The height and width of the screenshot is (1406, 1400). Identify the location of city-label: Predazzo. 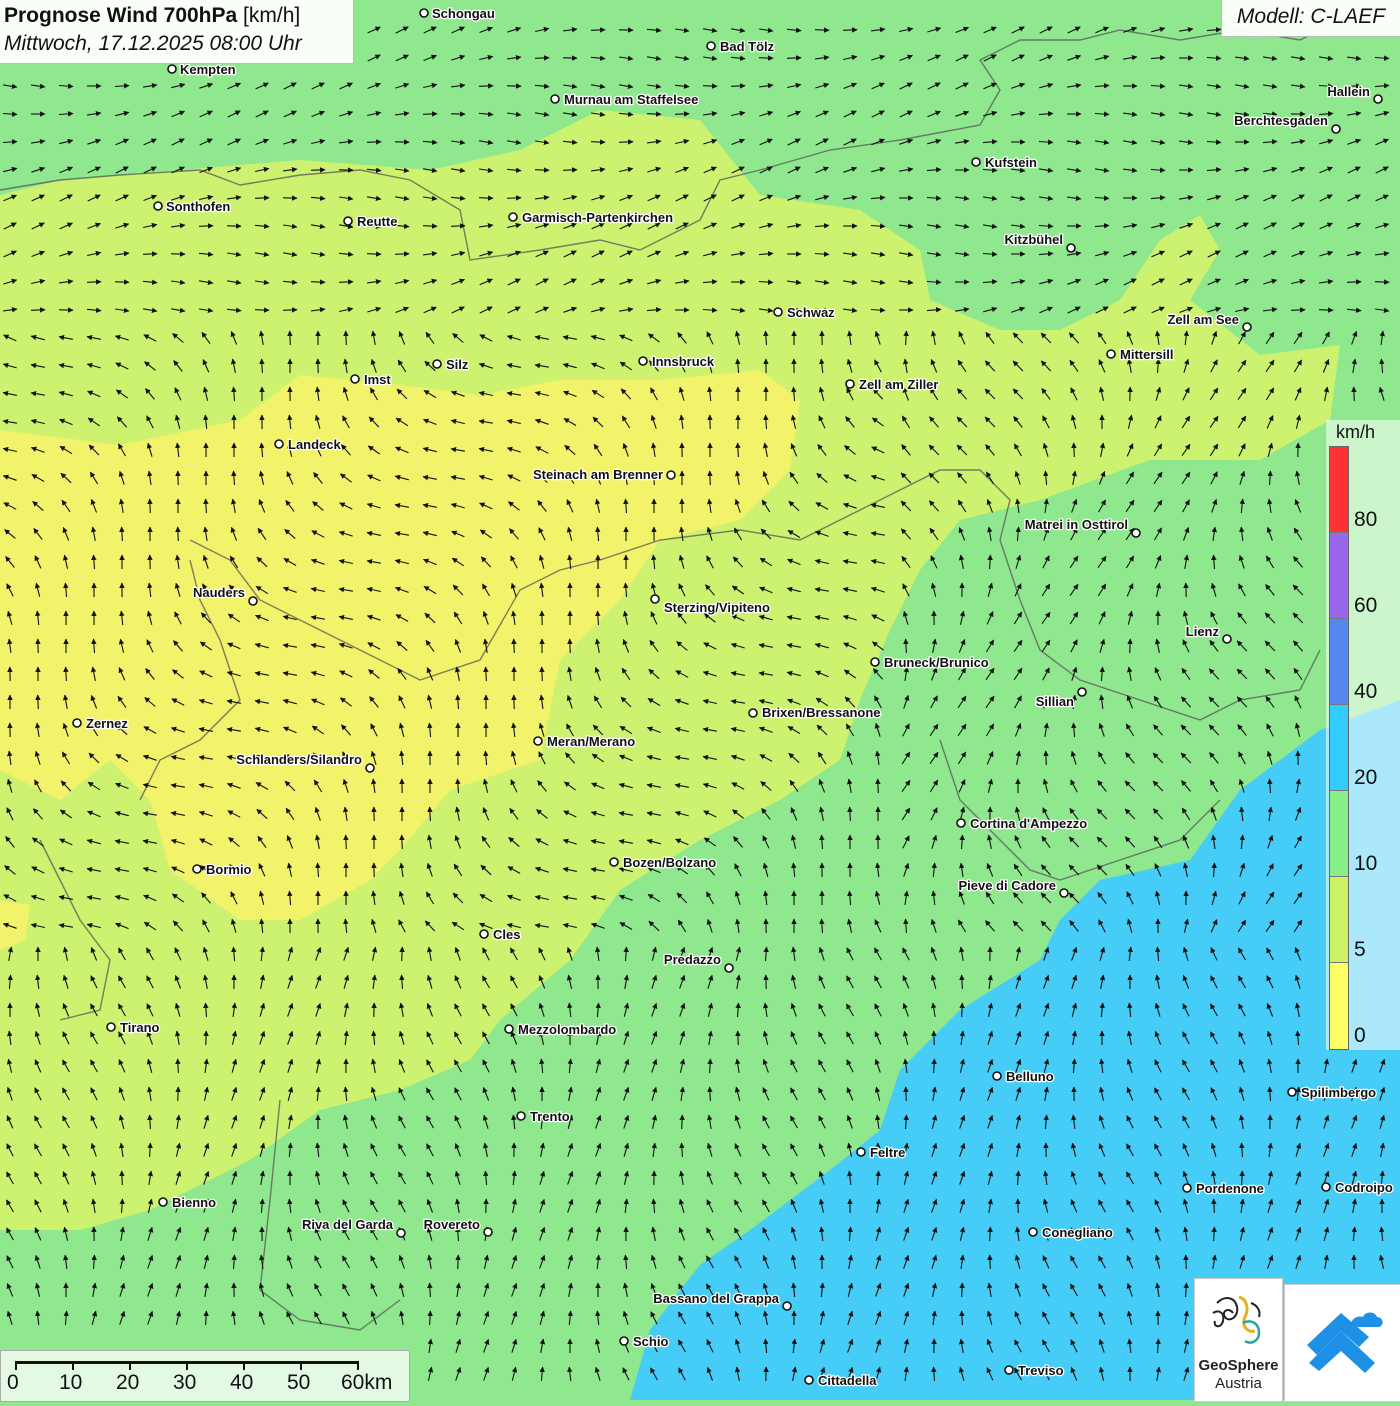
(692, 959).